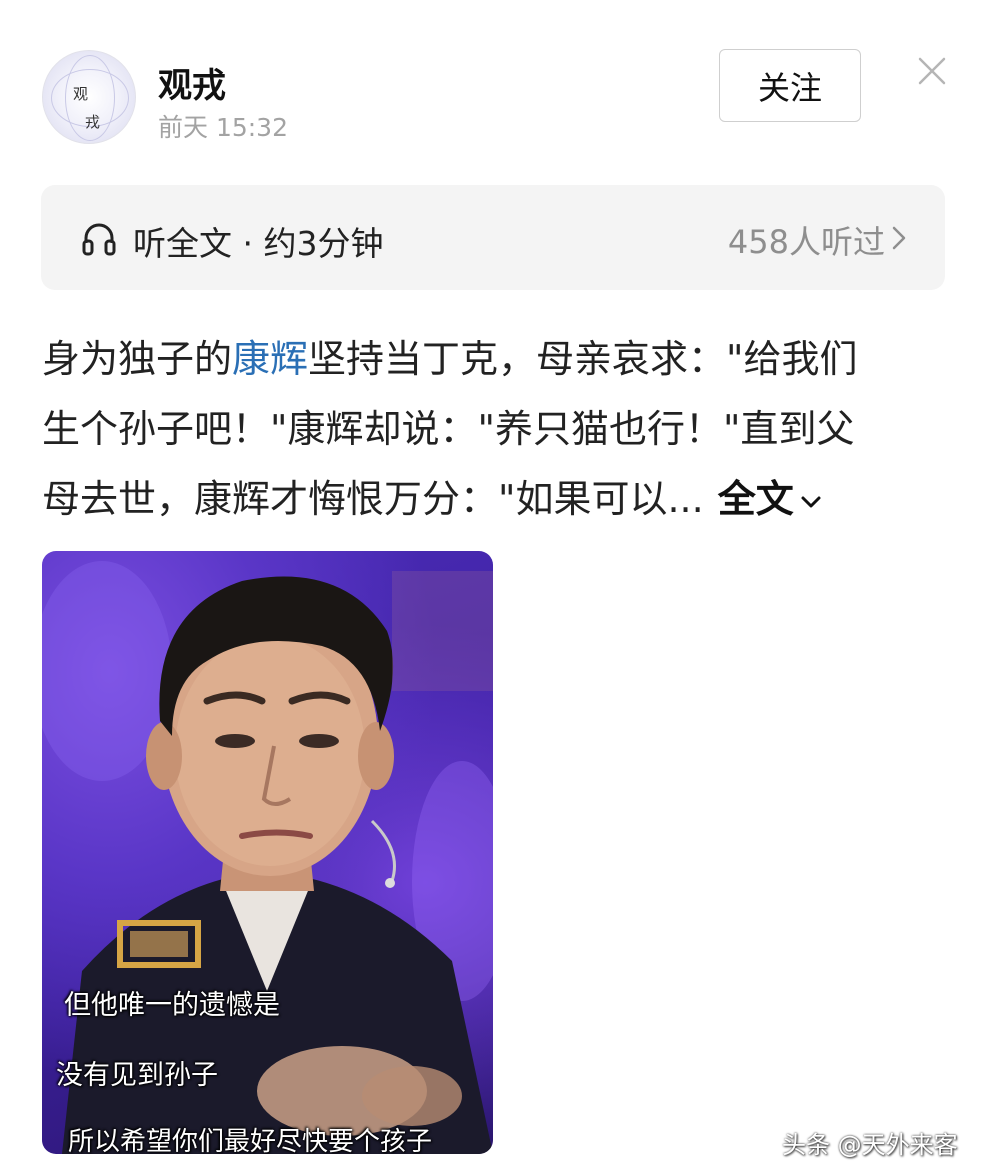  Describe the element at coordinates (137, 1075) in the screenshot. I see `video-subtitle: 没有见到孙子` at that location.